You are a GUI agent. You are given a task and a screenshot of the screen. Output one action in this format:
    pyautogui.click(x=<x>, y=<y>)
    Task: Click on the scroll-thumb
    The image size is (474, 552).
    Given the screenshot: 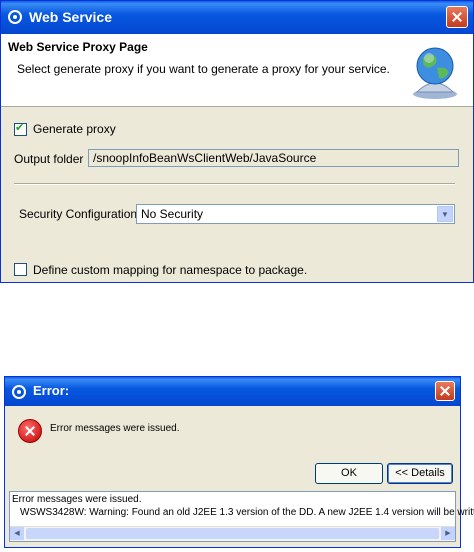 What is the action you would take?
    pyautogui.click(x=232, y=533)
    